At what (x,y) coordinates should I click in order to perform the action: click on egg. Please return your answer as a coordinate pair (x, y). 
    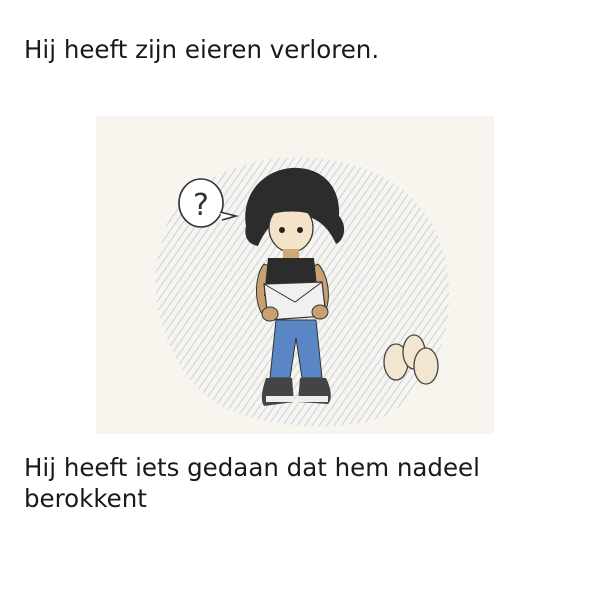
    Looking at the image, I should click on (426, 366).